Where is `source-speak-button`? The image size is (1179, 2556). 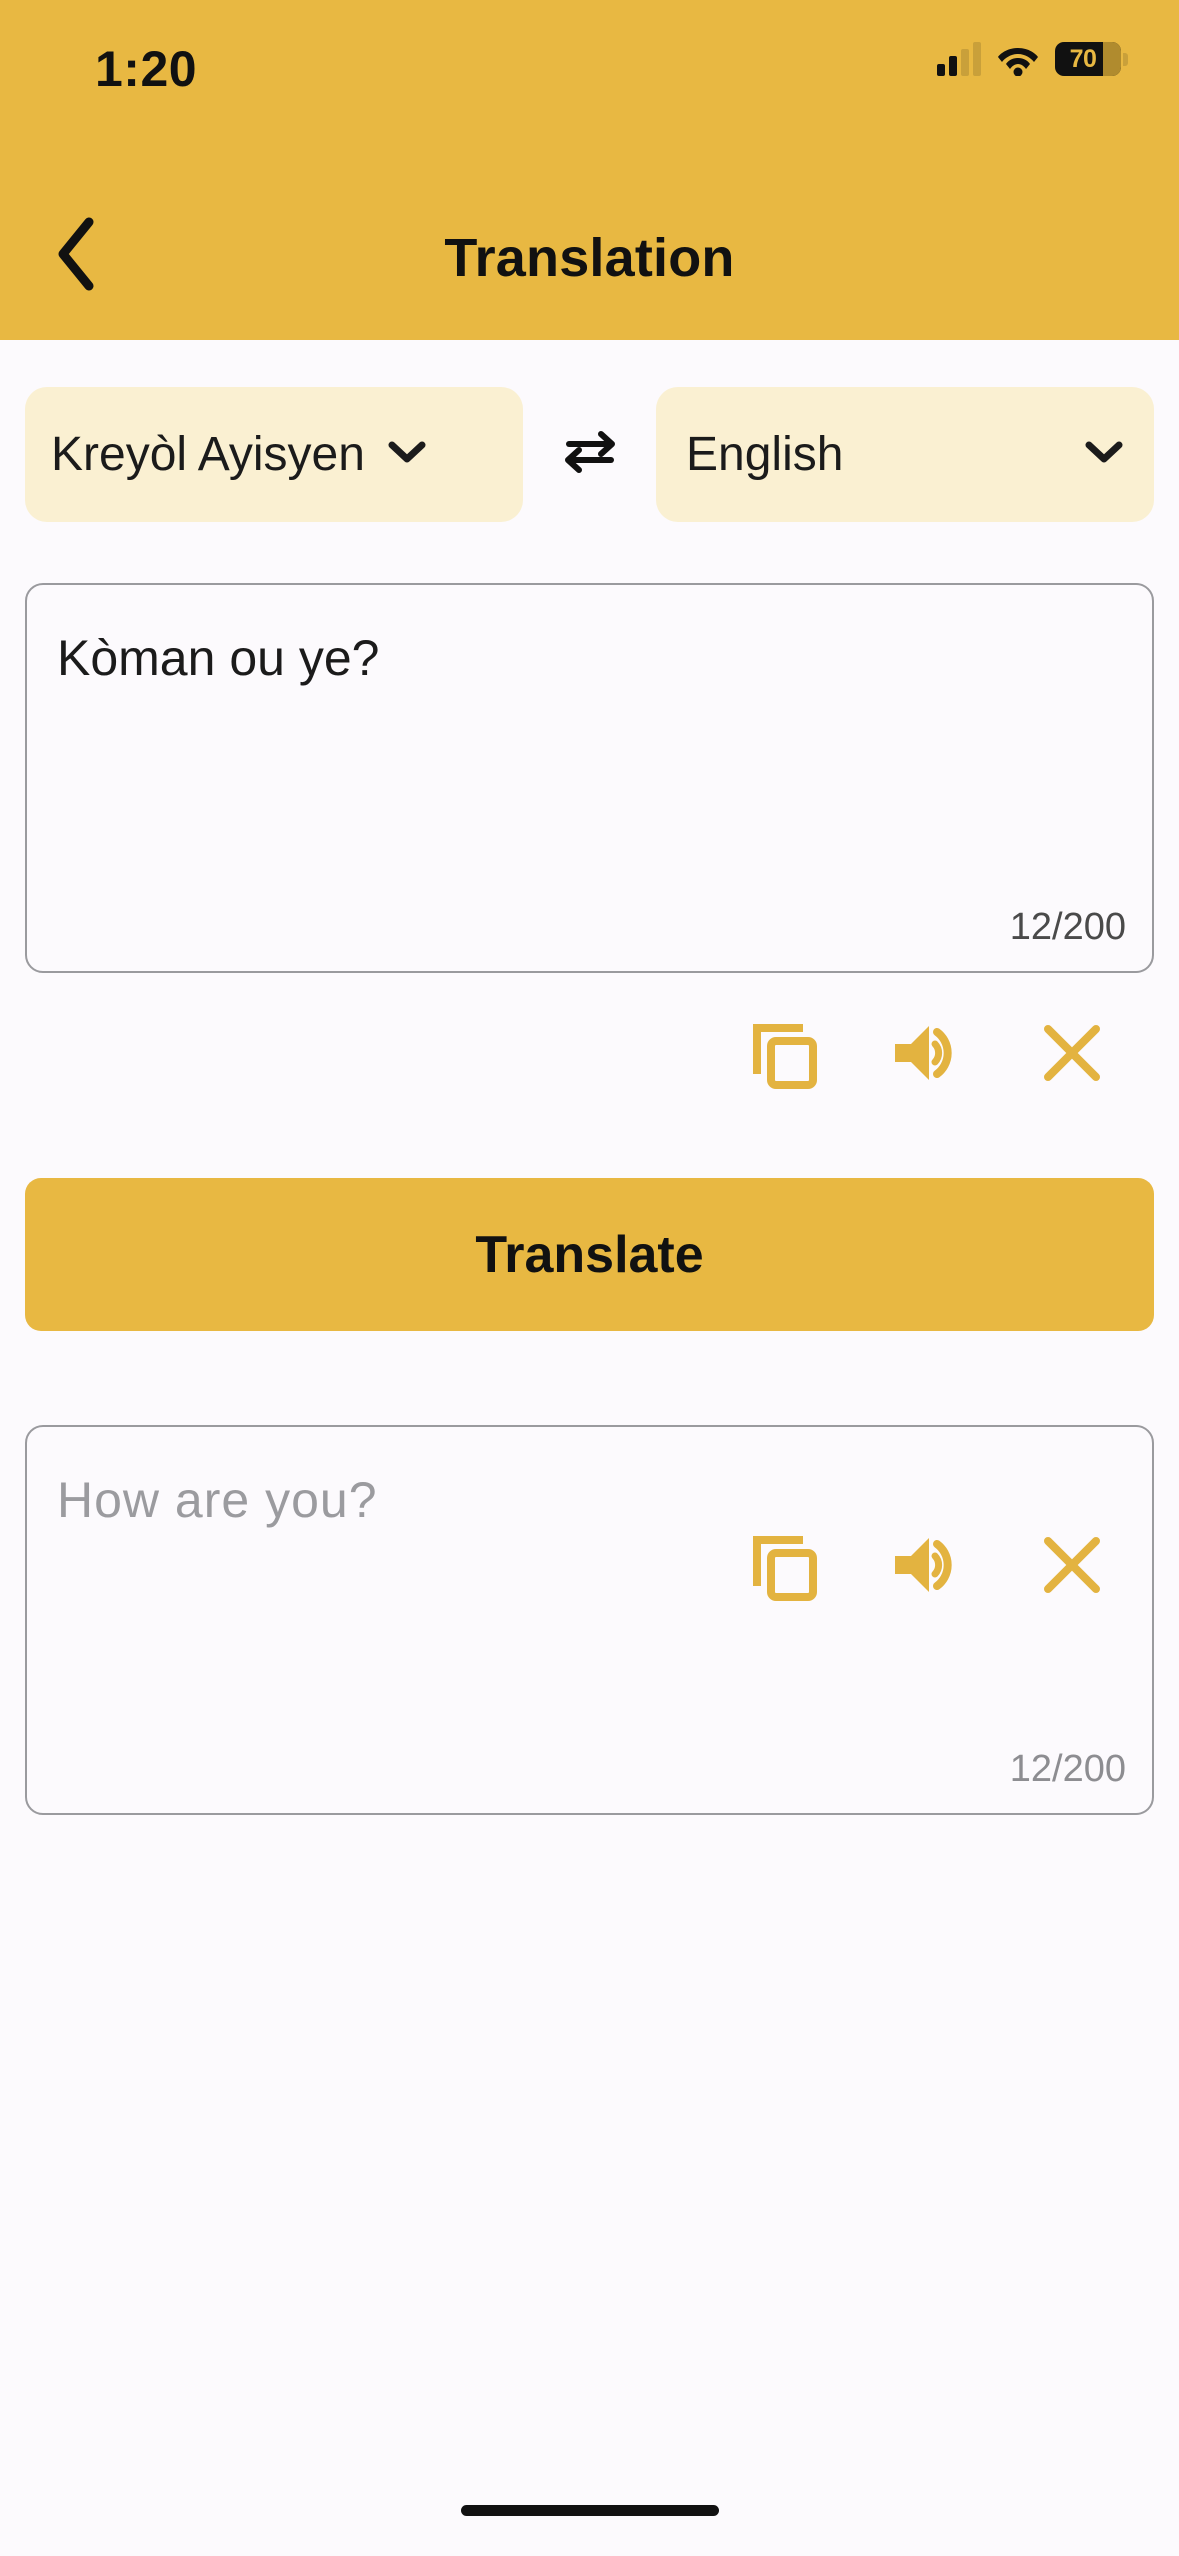
source-speak-button is located at coordinates (928, 1055).